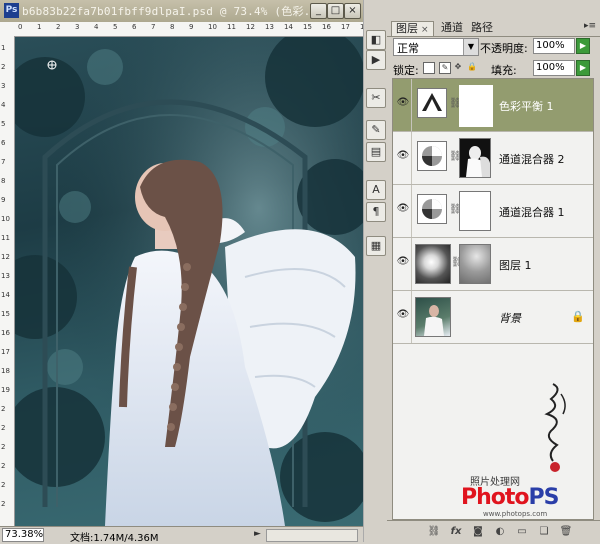  Describe the element at coordinates (458, 67) in the screenshot. I see `lock-position-icon: ✥` at that location.